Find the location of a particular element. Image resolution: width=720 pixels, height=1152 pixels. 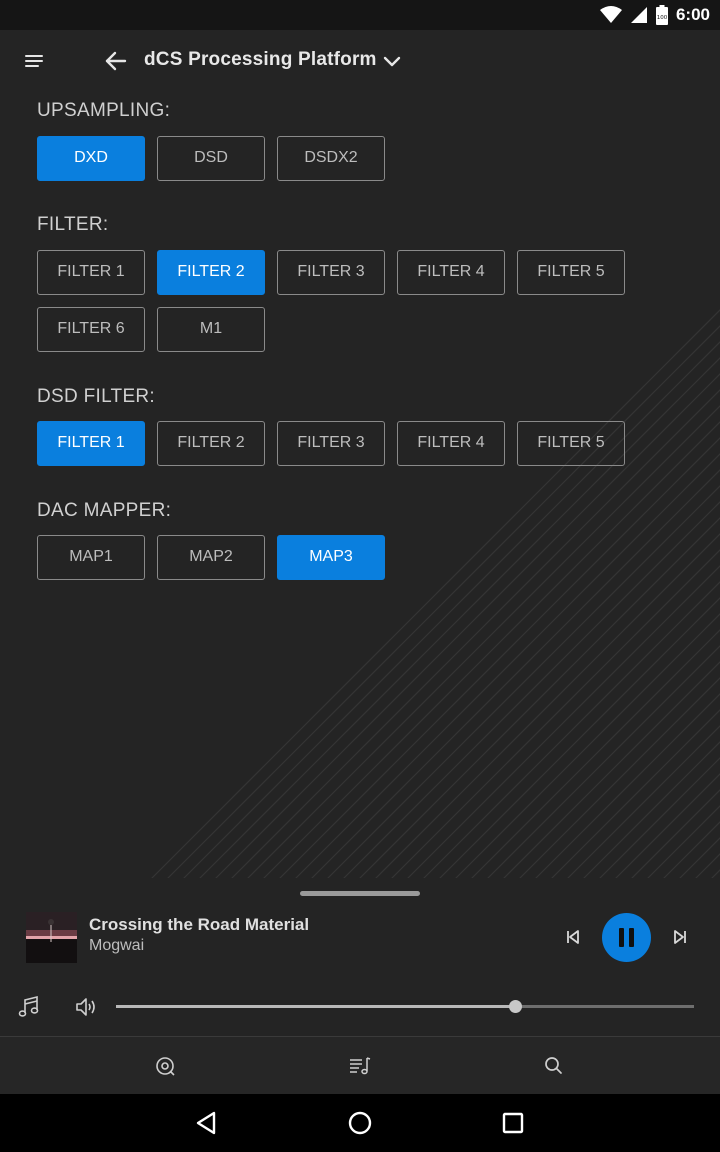

nav-now-playing is located at coordinates (166, 1066).